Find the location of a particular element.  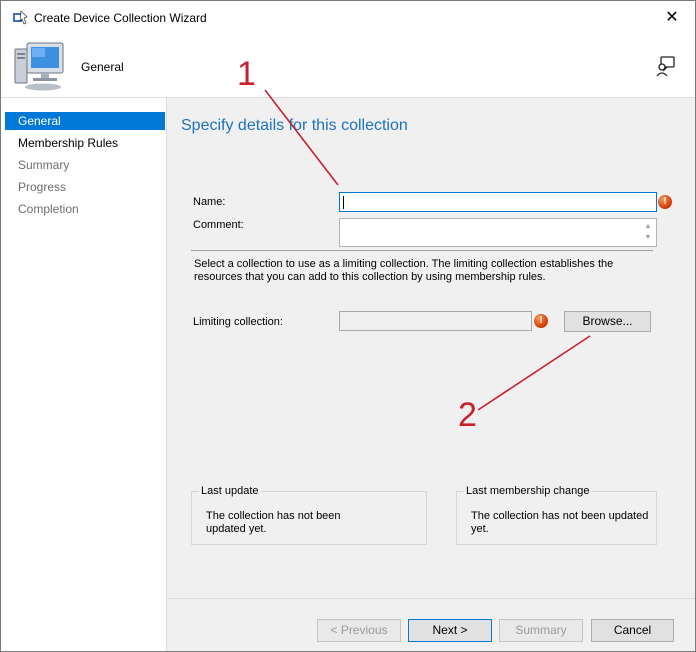

nav-item-membership-rules: Membership Rules is located at coordinates (85, 143).